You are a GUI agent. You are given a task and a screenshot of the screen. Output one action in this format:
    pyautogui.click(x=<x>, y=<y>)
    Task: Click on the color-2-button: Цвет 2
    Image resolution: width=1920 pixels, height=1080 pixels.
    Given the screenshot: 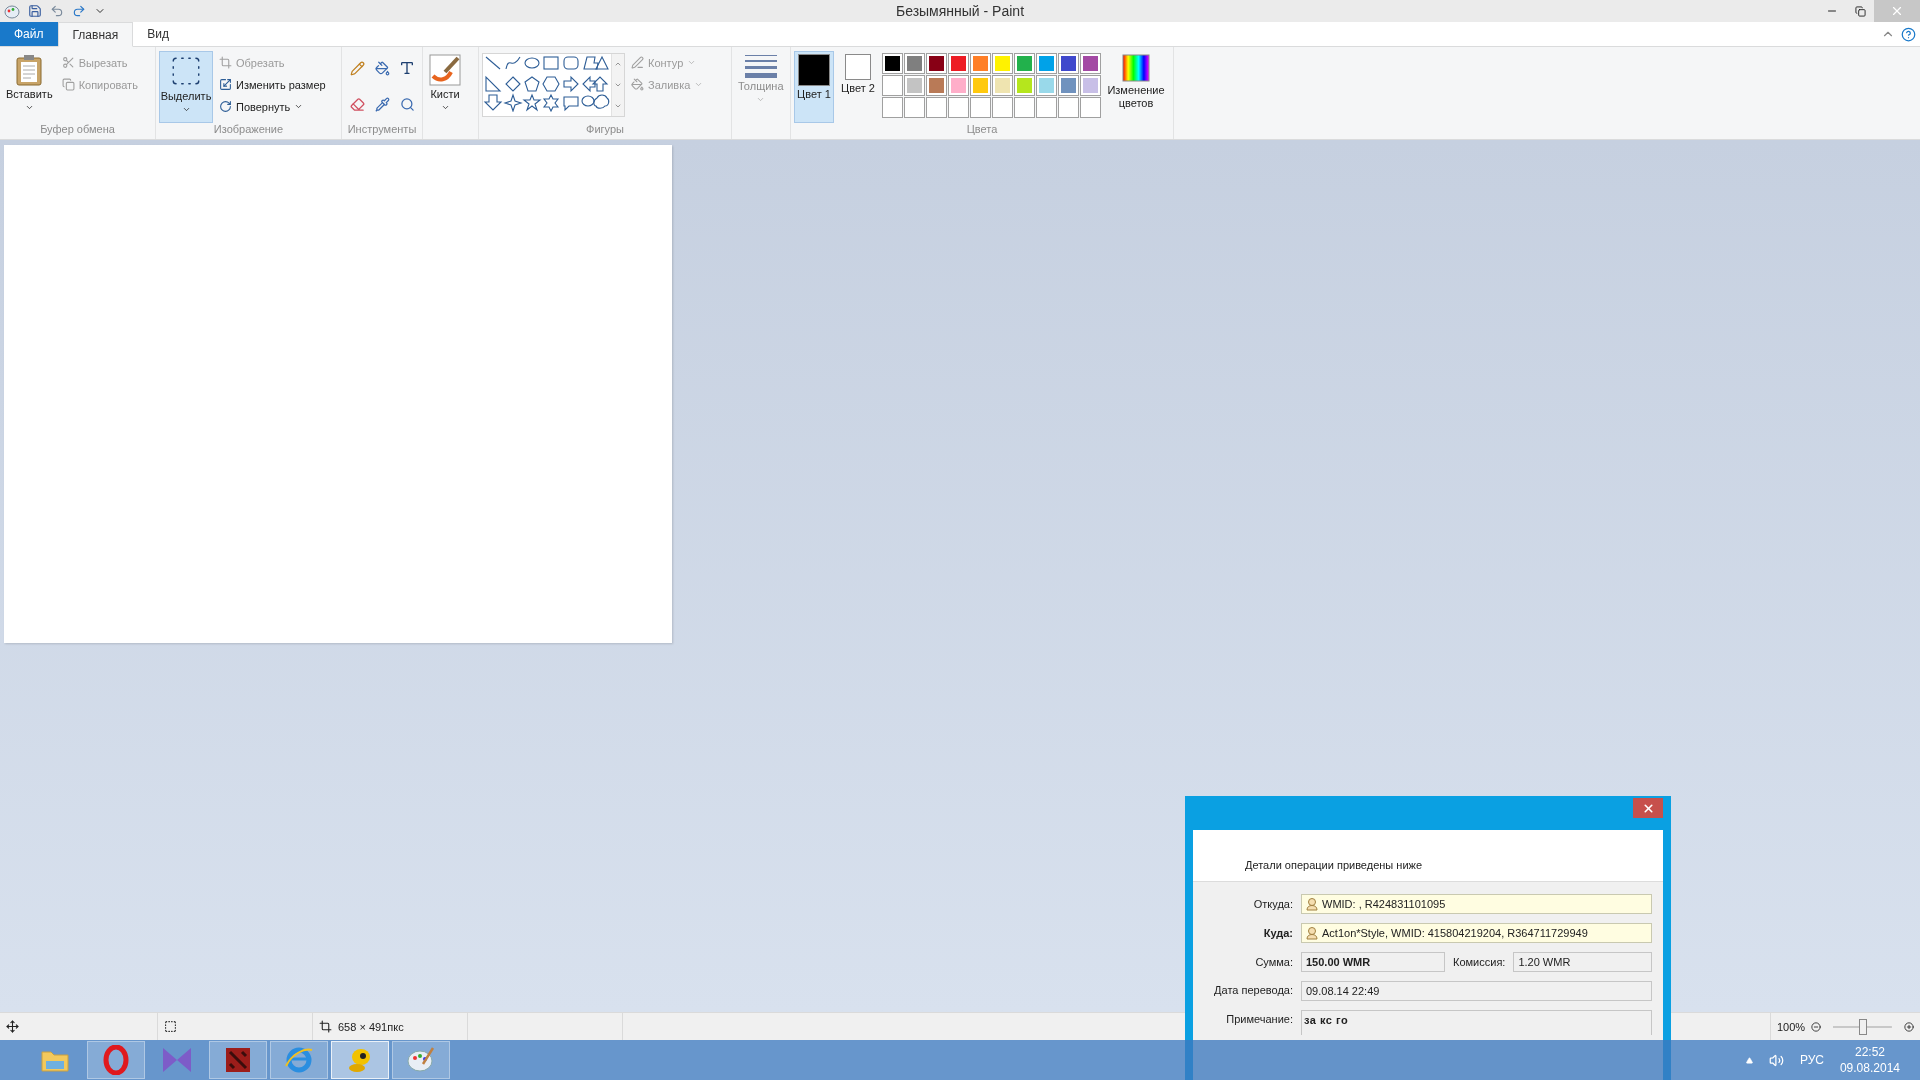 What is the action you would take?
    pyautogui.click(x=858, y=87)
    